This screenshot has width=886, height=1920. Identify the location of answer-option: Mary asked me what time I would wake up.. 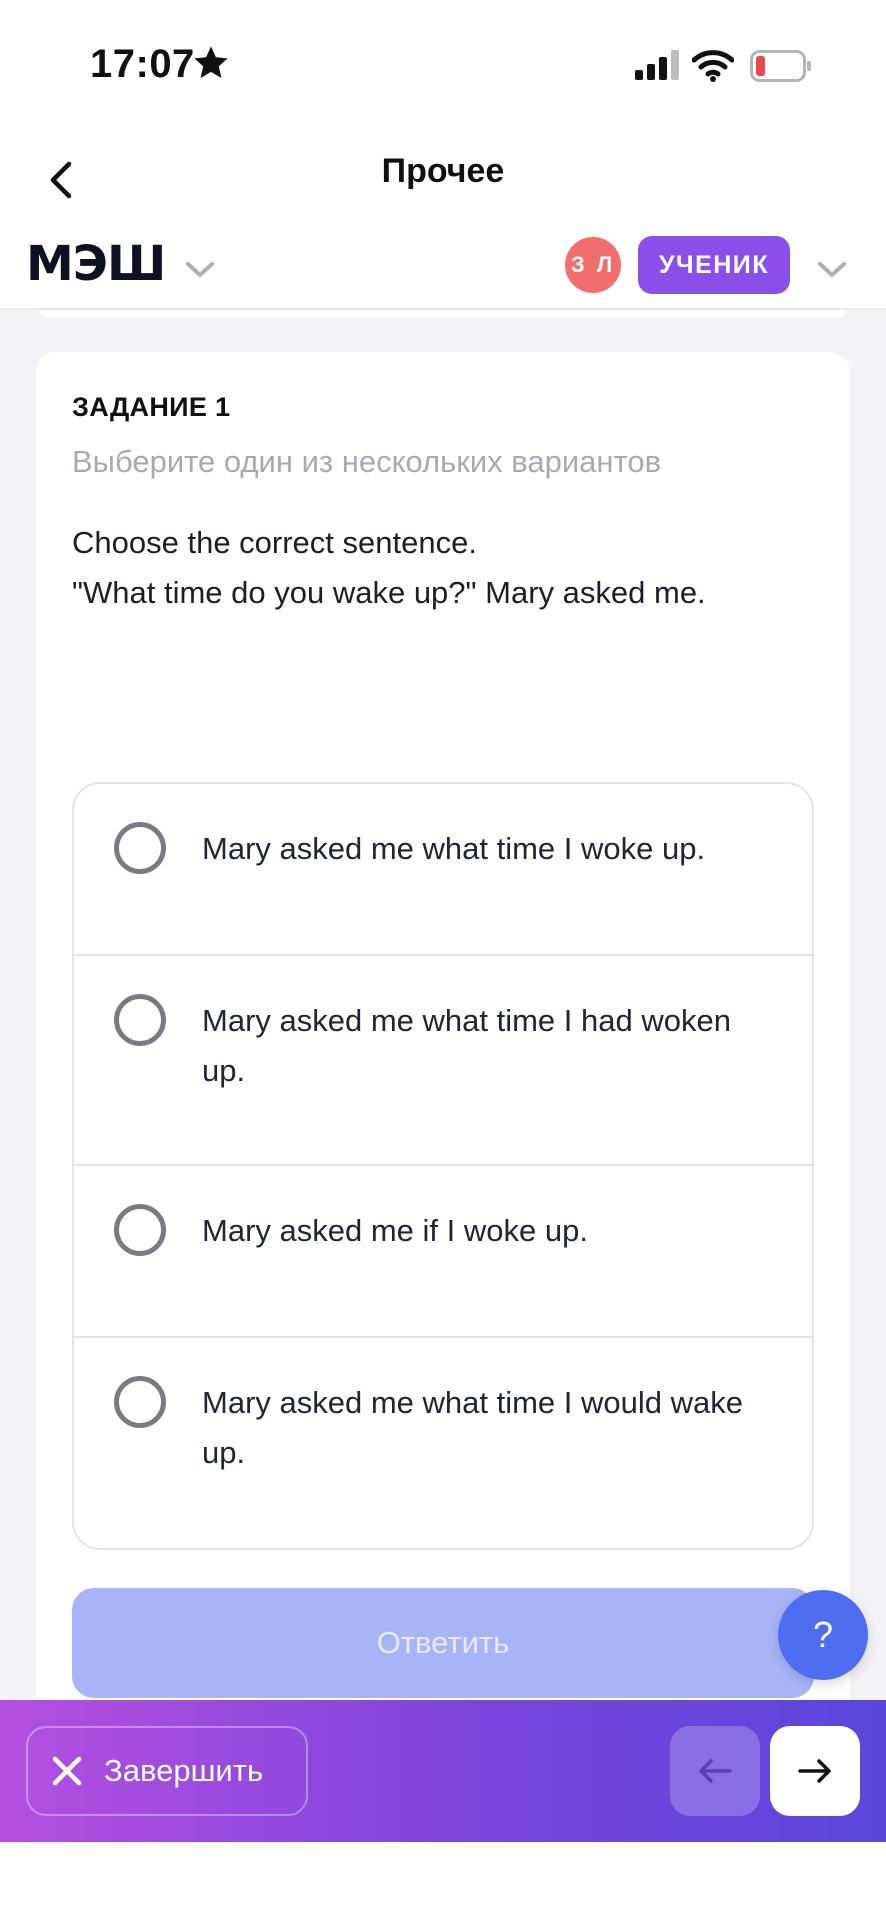
(443, 1443).